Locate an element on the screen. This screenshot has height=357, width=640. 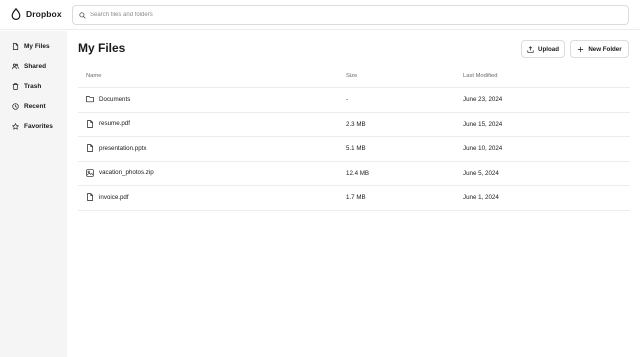
upload-icon is located at coordinates (530, 49).